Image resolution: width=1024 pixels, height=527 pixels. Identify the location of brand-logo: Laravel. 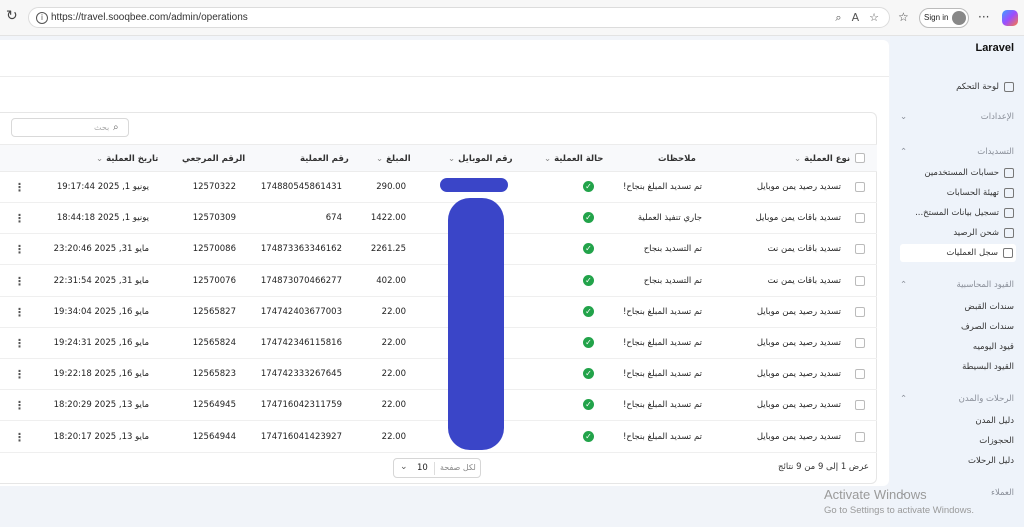
(994, 48).